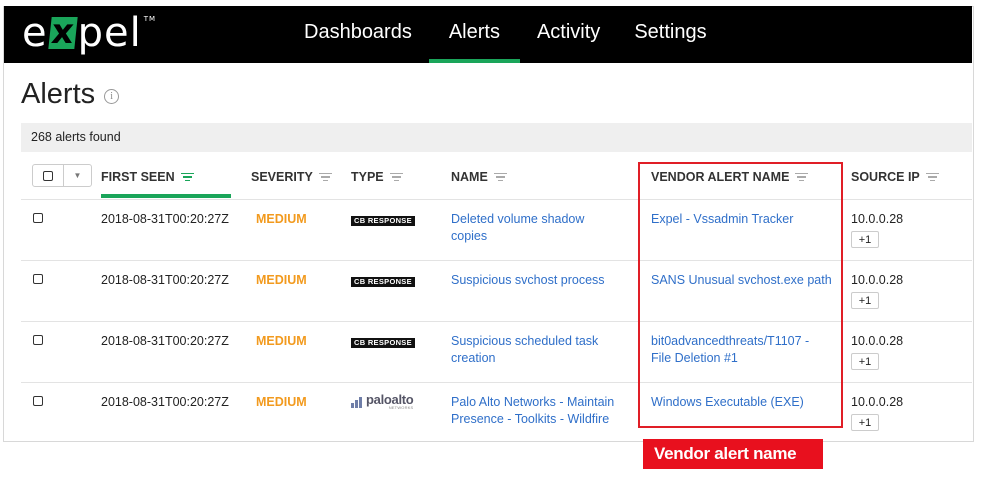  I want to click on alerts-count-bar: 268 alerts found, so click(496, 137).